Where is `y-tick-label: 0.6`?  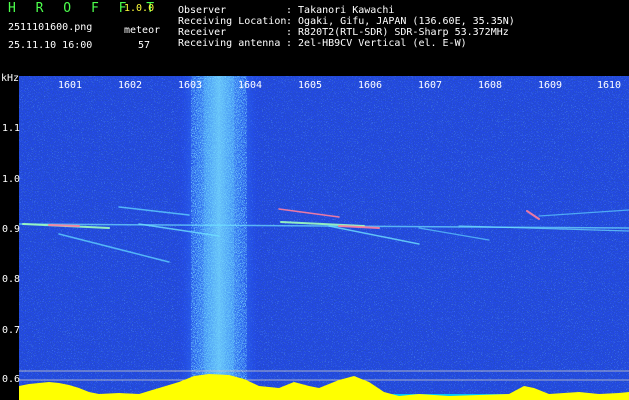 y-tick-label: 0.6 is located at coordinates (11, 379).